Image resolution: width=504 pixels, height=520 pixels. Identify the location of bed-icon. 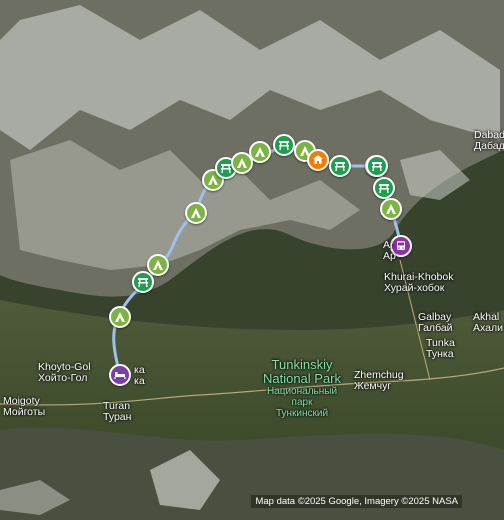
(120, 375).